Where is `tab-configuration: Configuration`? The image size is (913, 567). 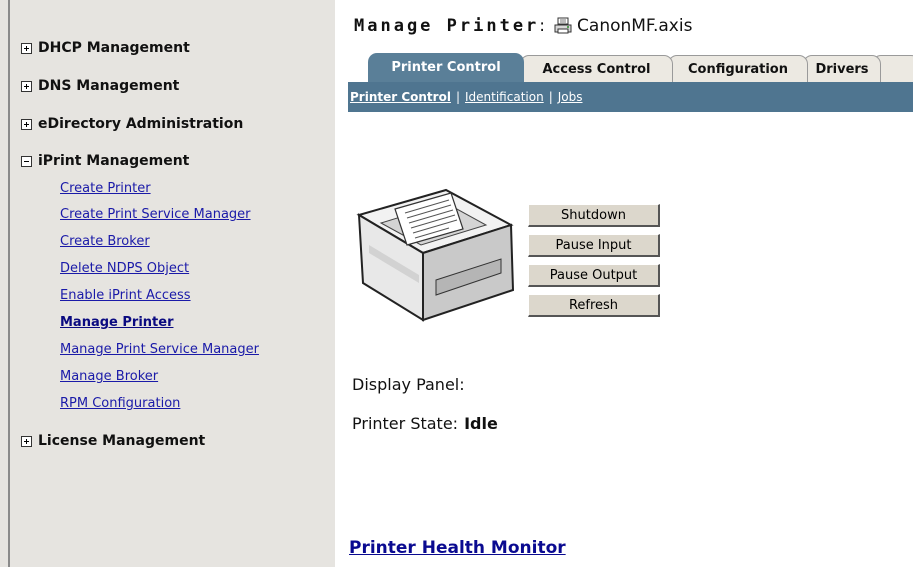 tab-configuration: Configuration is located at coordinates (738, 68).